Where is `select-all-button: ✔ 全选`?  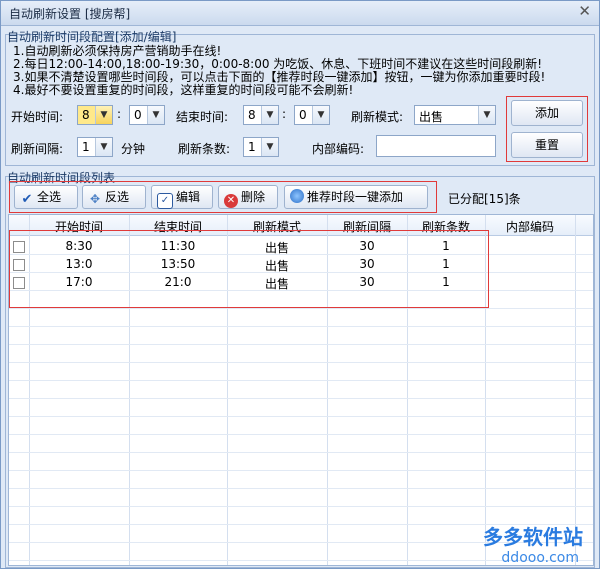 select-all-button: ✔ 全选 is located at coordinates (46, 197).